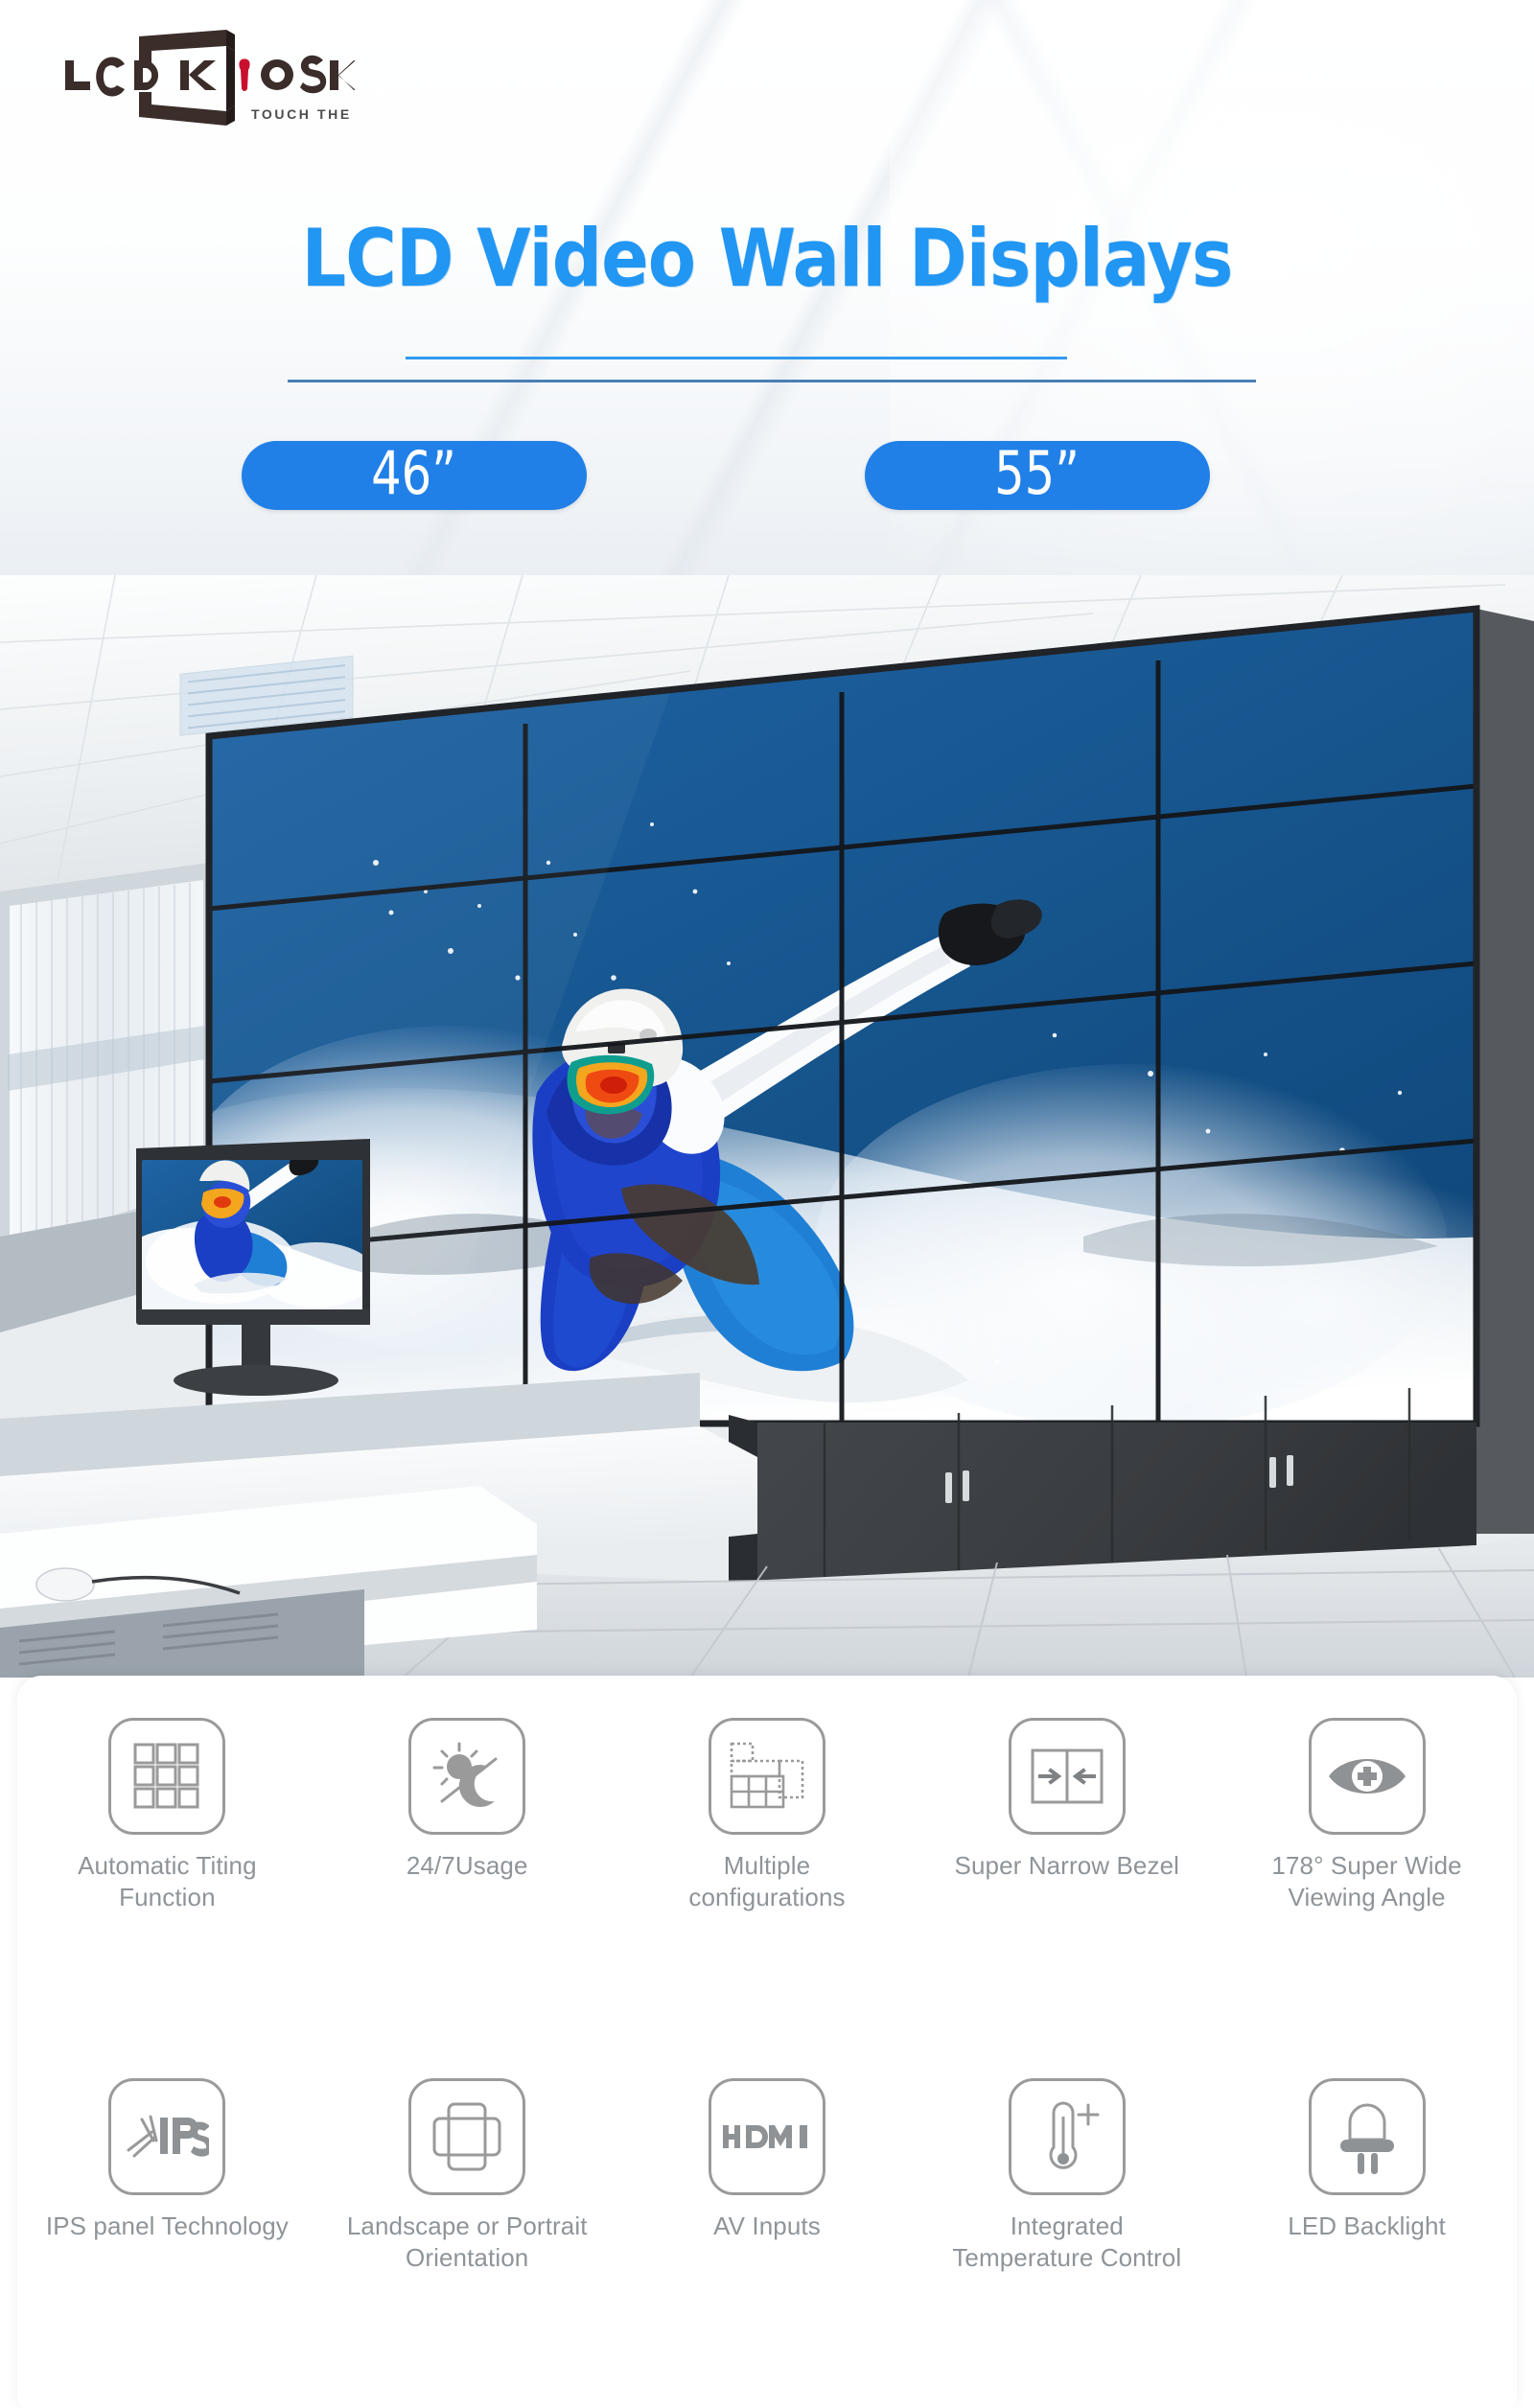 The height and width of the screenshot is (2408, 1534). What do you see at coordinates (167, 2225) in the screenshot?
I see `feature-label: IPS panel Technology` at bounding box center [167, 2225].